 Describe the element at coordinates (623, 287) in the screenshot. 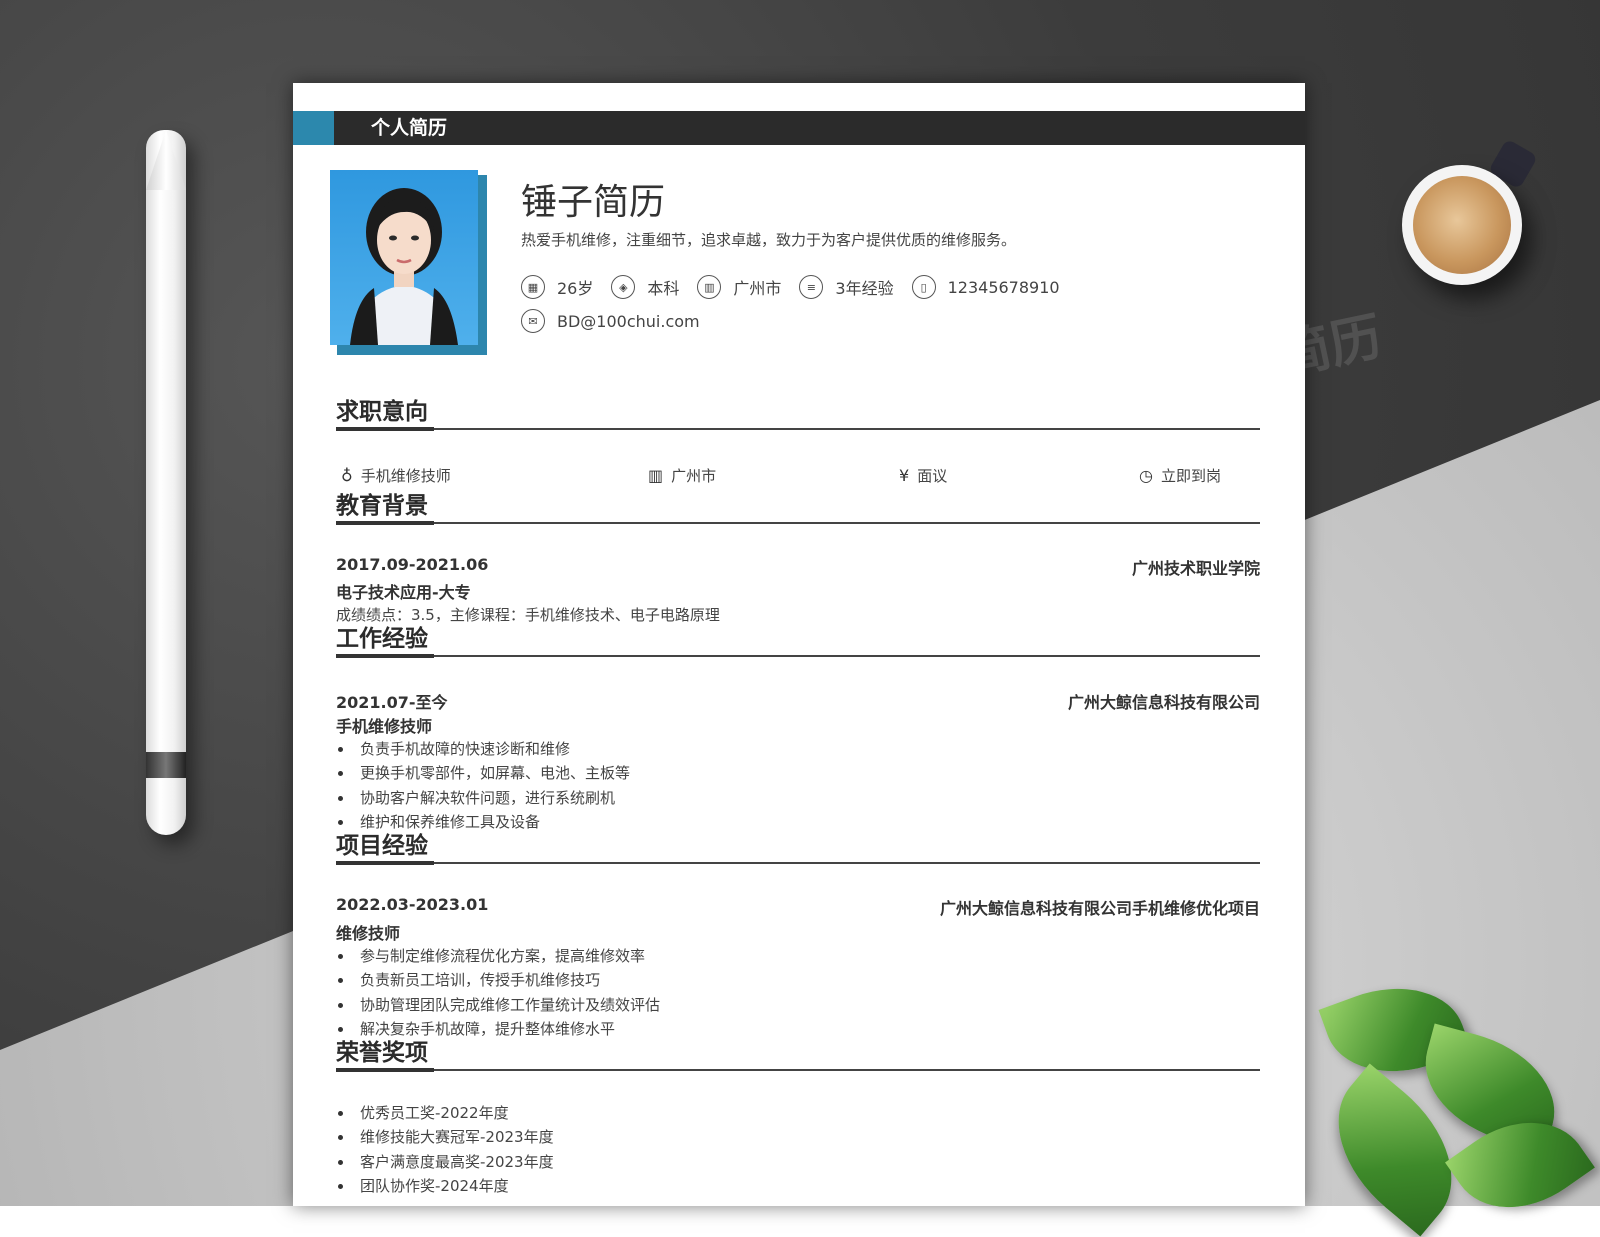

I see `graduation-cap-icon: ◈` at that location.